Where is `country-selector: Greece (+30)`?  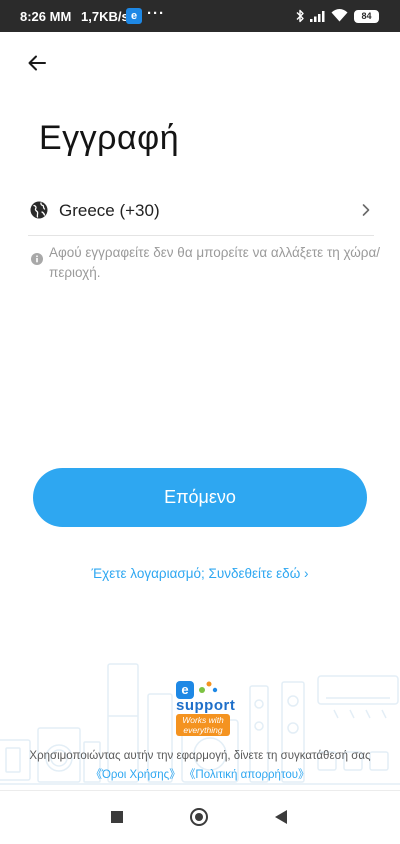
country-selector: Greece (+30) is located at coordinates (201, 214).